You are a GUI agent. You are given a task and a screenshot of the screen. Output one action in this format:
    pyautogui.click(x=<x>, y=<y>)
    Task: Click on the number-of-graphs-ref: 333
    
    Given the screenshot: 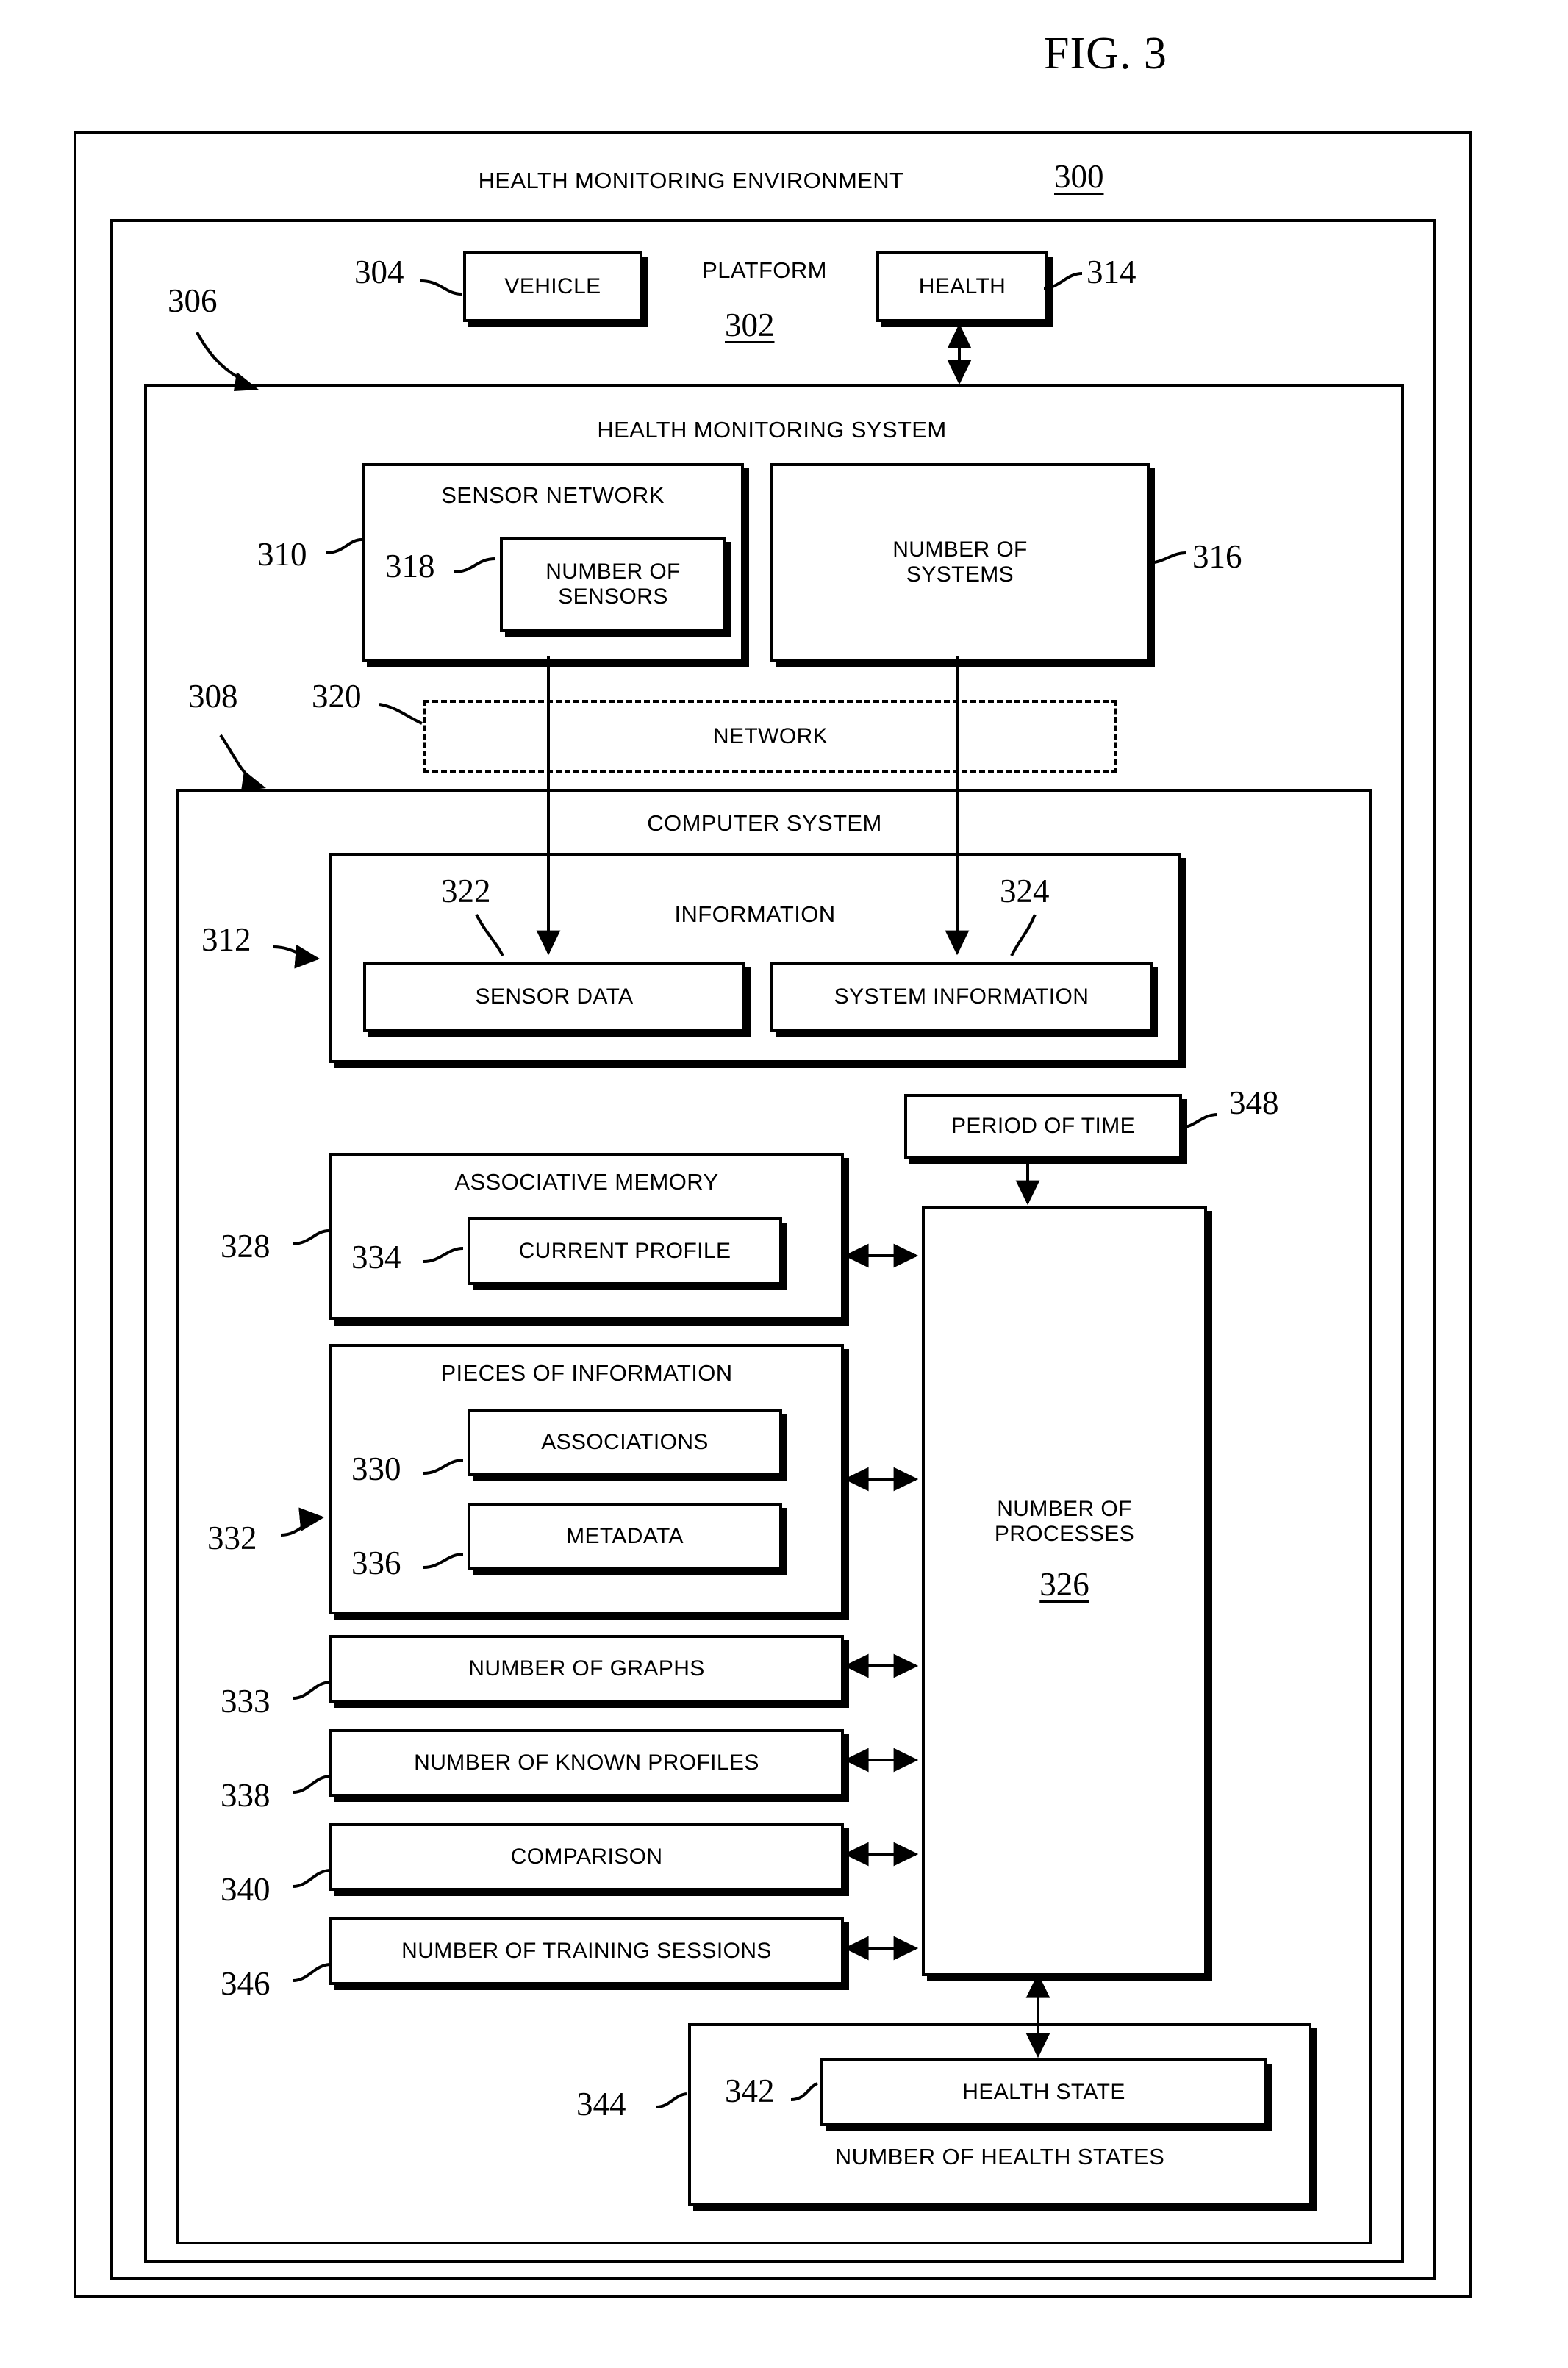 What is the action you would take?
    pyautogui.click(x=246, y=1701)
    